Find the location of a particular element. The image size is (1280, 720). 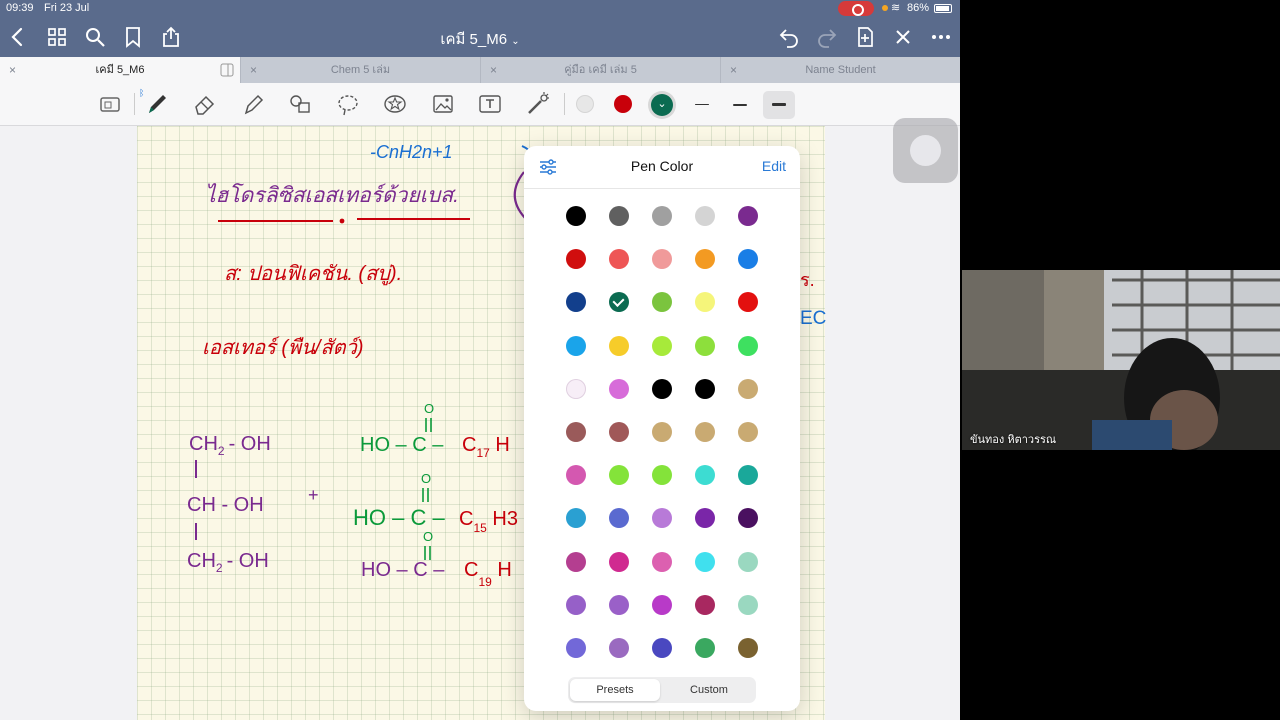

custom-tab: Custom is located at coordinates (709, 690).